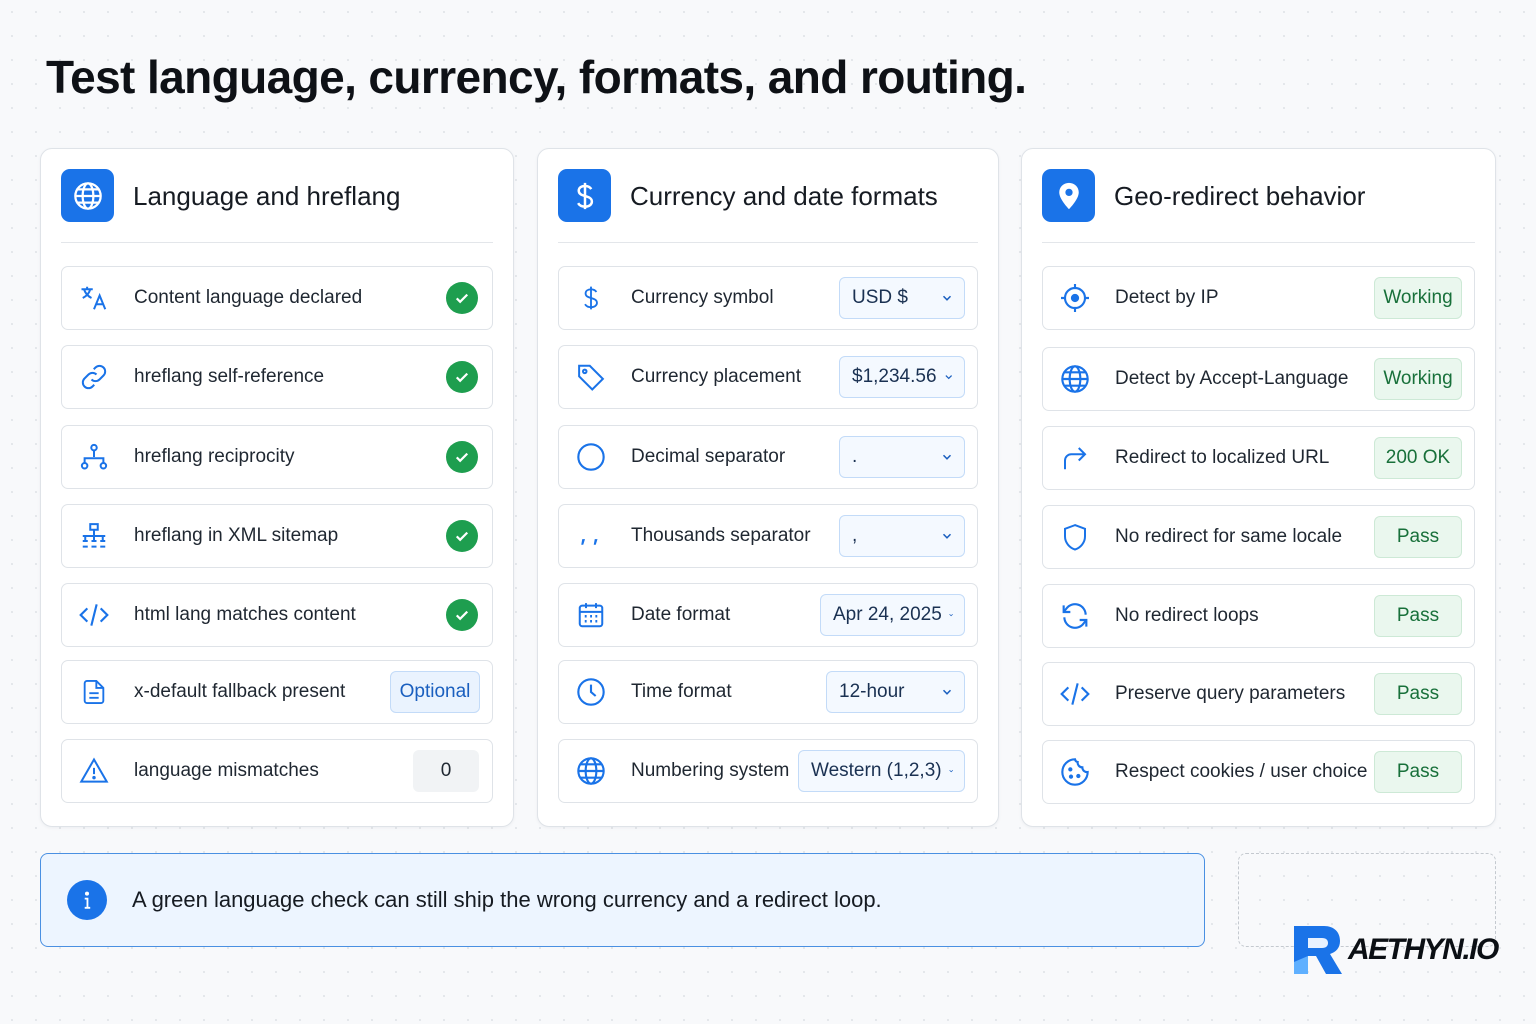  What do you see at coordinates (591, 457) in the screenshot?
I see `circle-icon` at bounding box center [591, 457].